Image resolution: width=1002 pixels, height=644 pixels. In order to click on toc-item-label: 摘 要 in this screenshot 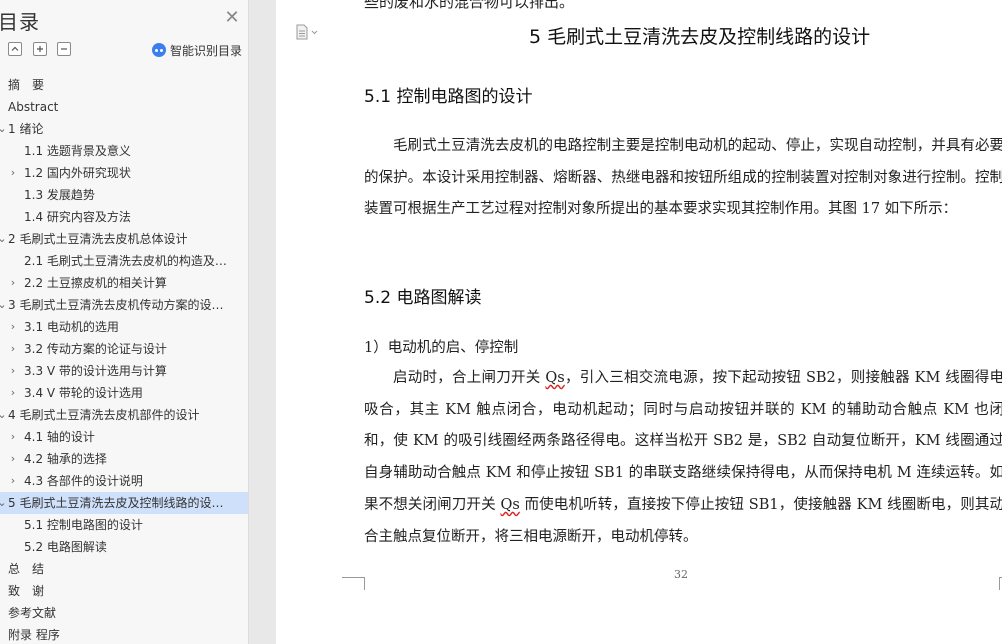, I will do `click(26, 85)`.